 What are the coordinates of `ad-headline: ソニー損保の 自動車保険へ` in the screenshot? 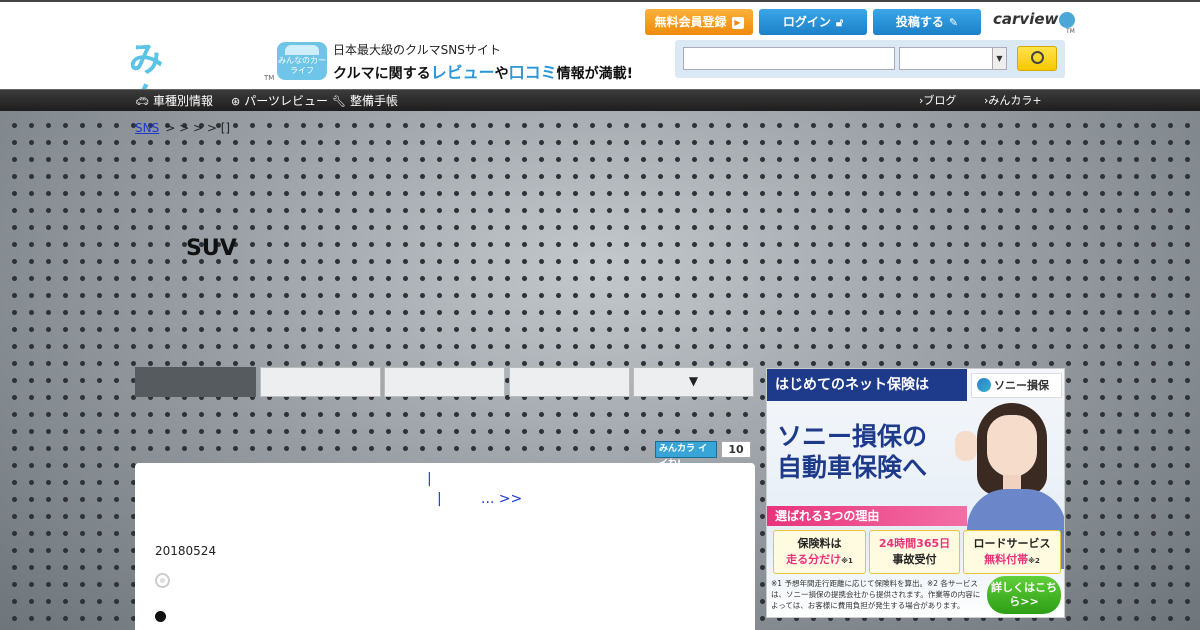 It's located at (852, 452).